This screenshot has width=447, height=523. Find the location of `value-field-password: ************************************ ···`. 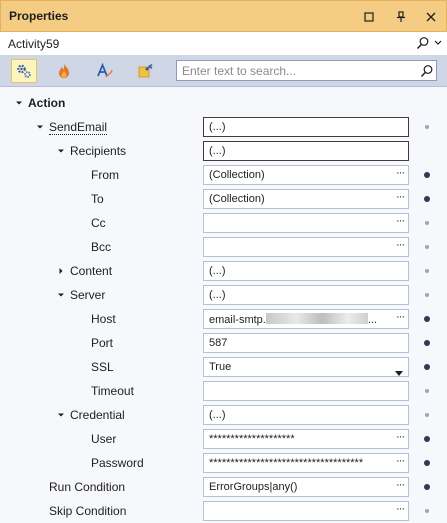

value-field-password: ************************************ ··· is located at coordinates (306, 463).